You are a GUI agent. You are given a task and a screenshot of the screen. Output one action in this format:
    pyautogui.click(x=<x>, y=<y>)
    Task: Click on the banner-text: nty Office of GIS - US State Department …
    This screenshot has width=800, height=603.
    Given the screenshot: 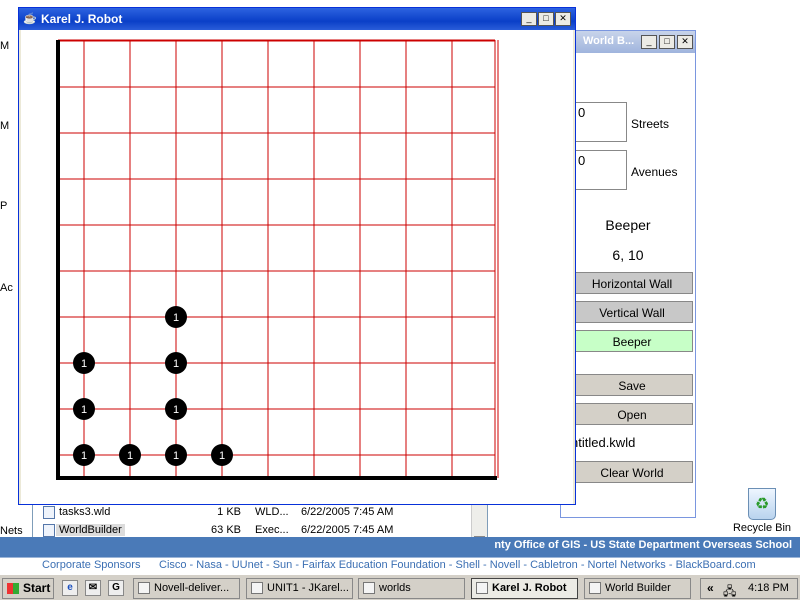 What is the action you would take?
    pyautogui.click(x=643, y=545)
    